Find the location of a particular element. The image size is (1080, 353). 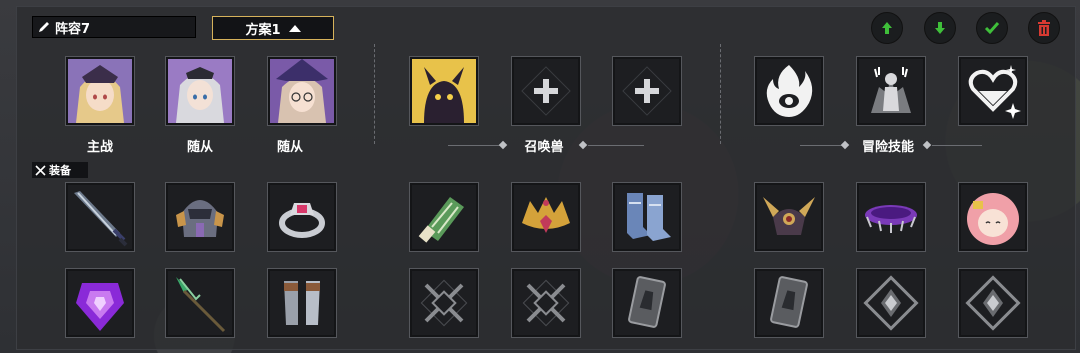

main-label: 主战 is located at coordinates (99, 147).